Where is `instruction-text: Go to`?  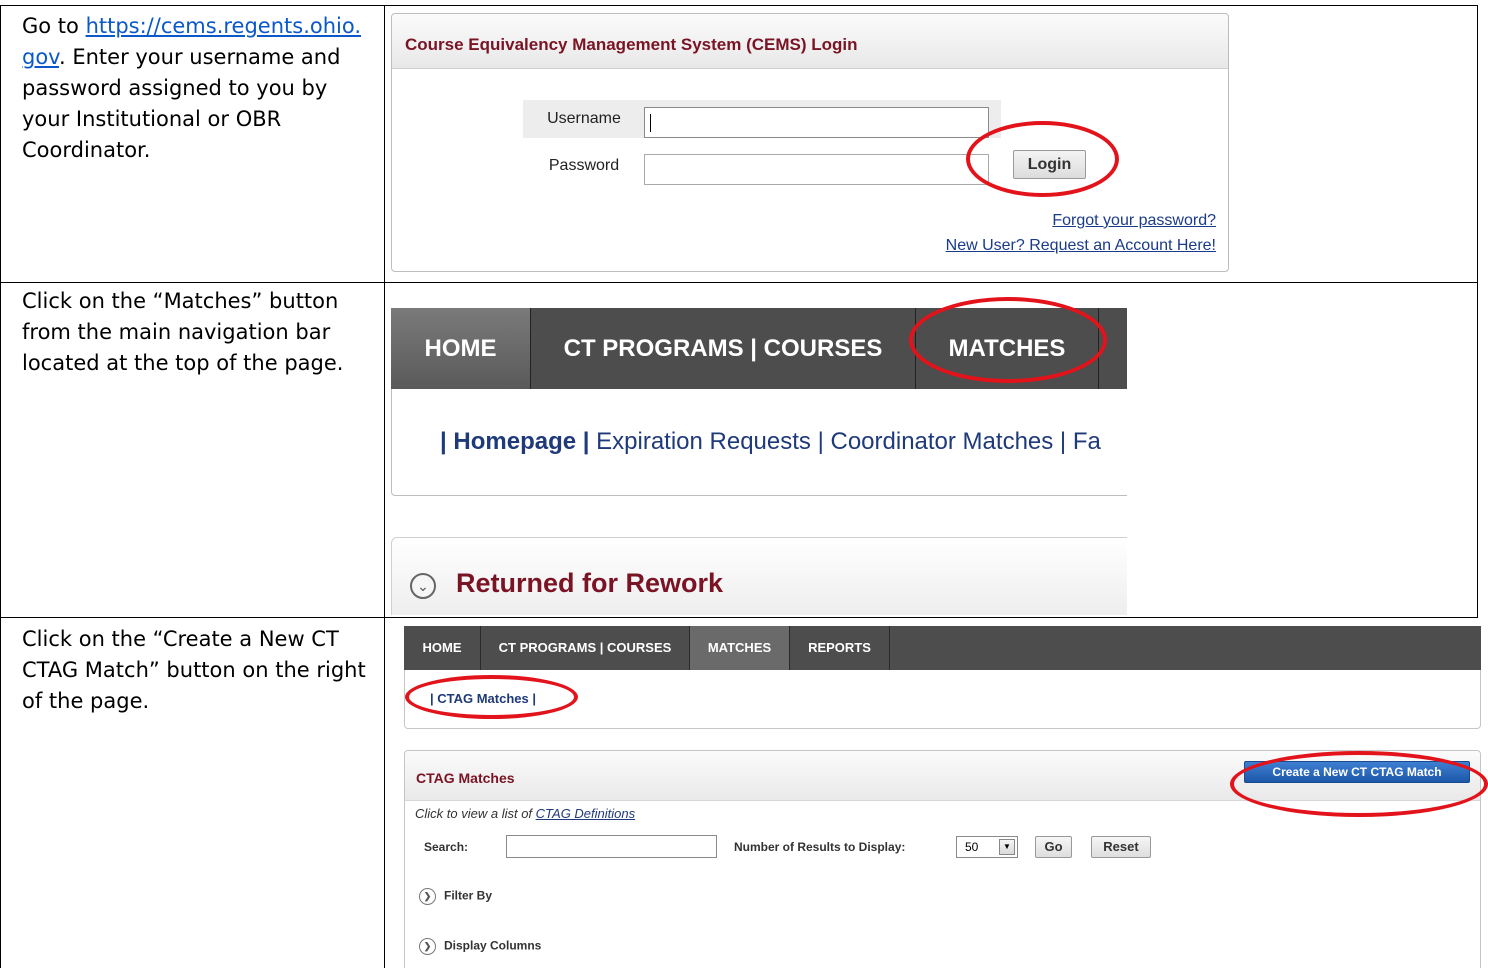
instruction-text: Go to is located at coordinates (54, 26).